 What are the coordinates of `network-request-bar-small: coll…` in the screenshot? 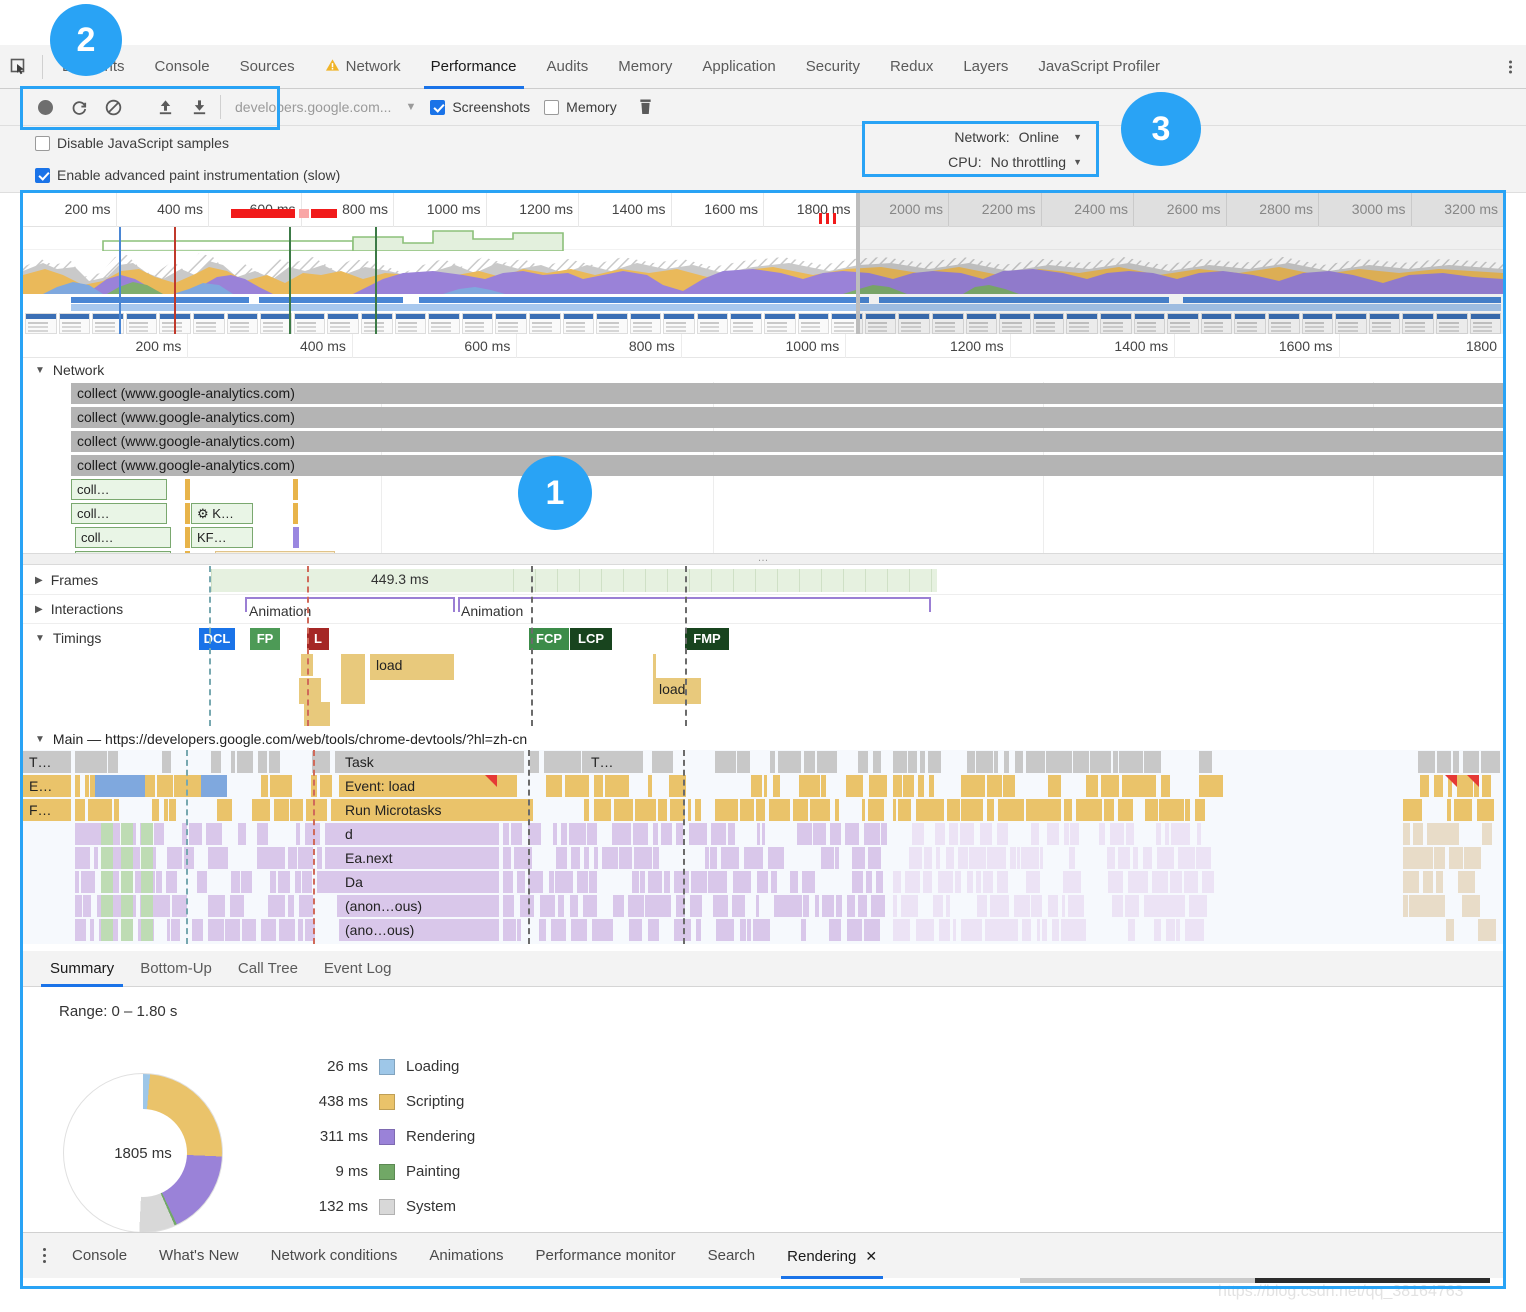 It's located at (119, 513).